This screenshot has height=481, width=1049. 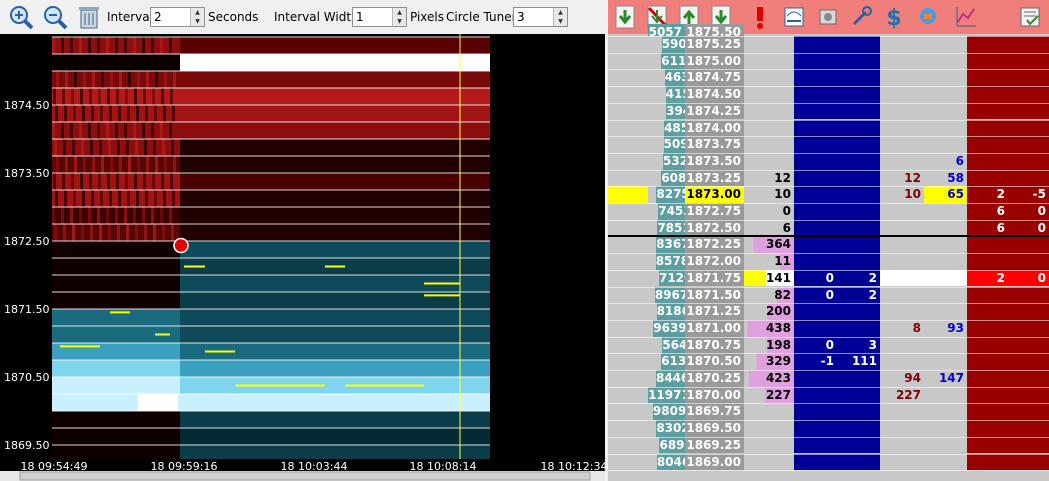 I want to click on ladder-bid-size-cell: 12, so click(x=769, y=178).